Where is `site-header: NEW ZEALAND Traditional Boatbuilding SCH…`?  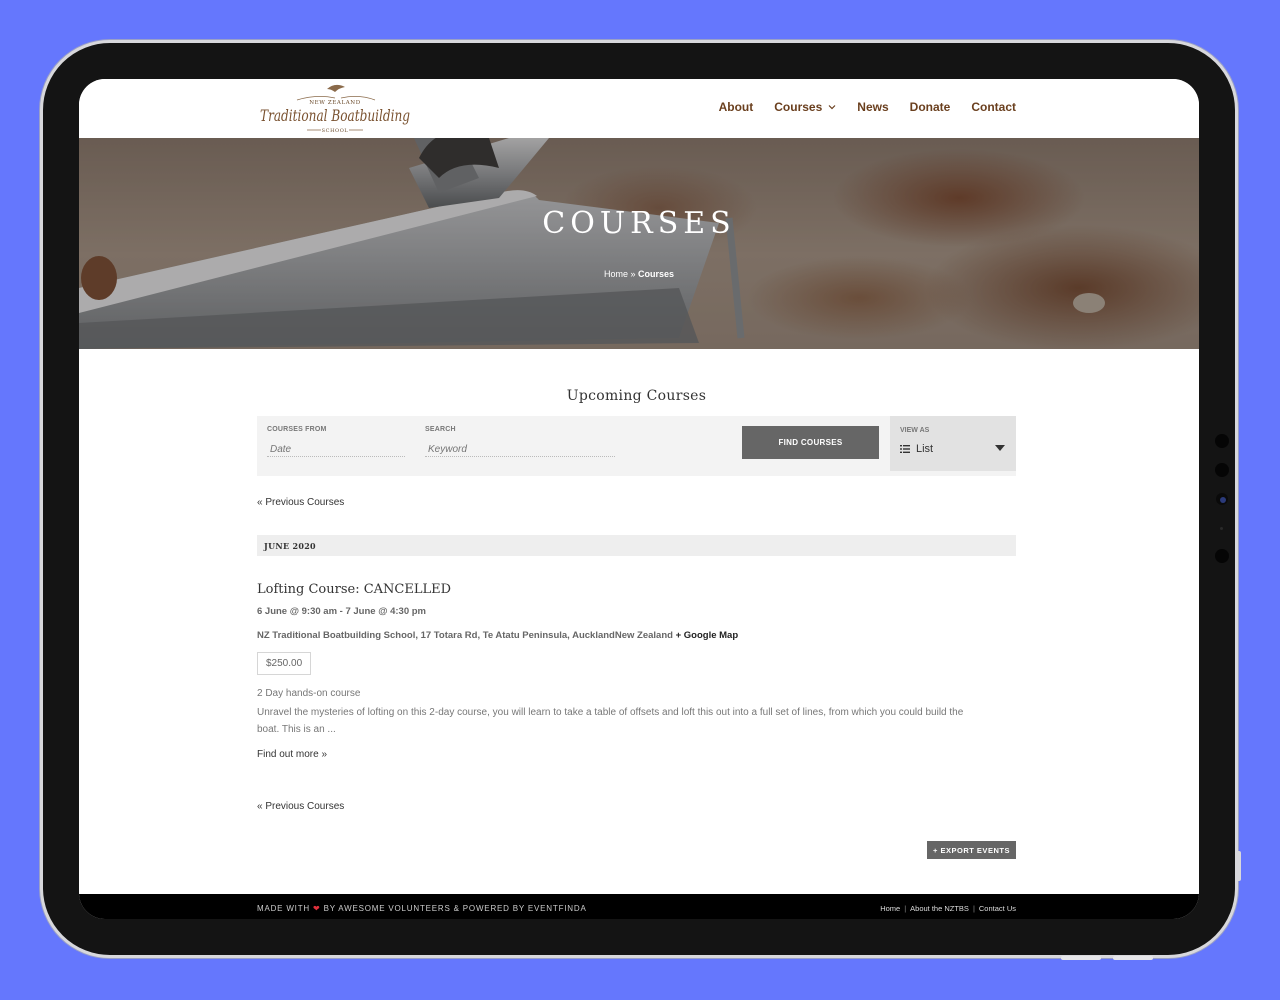 site-header: NEW ZEALAND Traditional Boatbuilding SCH… is located at coordinates (639, 108).